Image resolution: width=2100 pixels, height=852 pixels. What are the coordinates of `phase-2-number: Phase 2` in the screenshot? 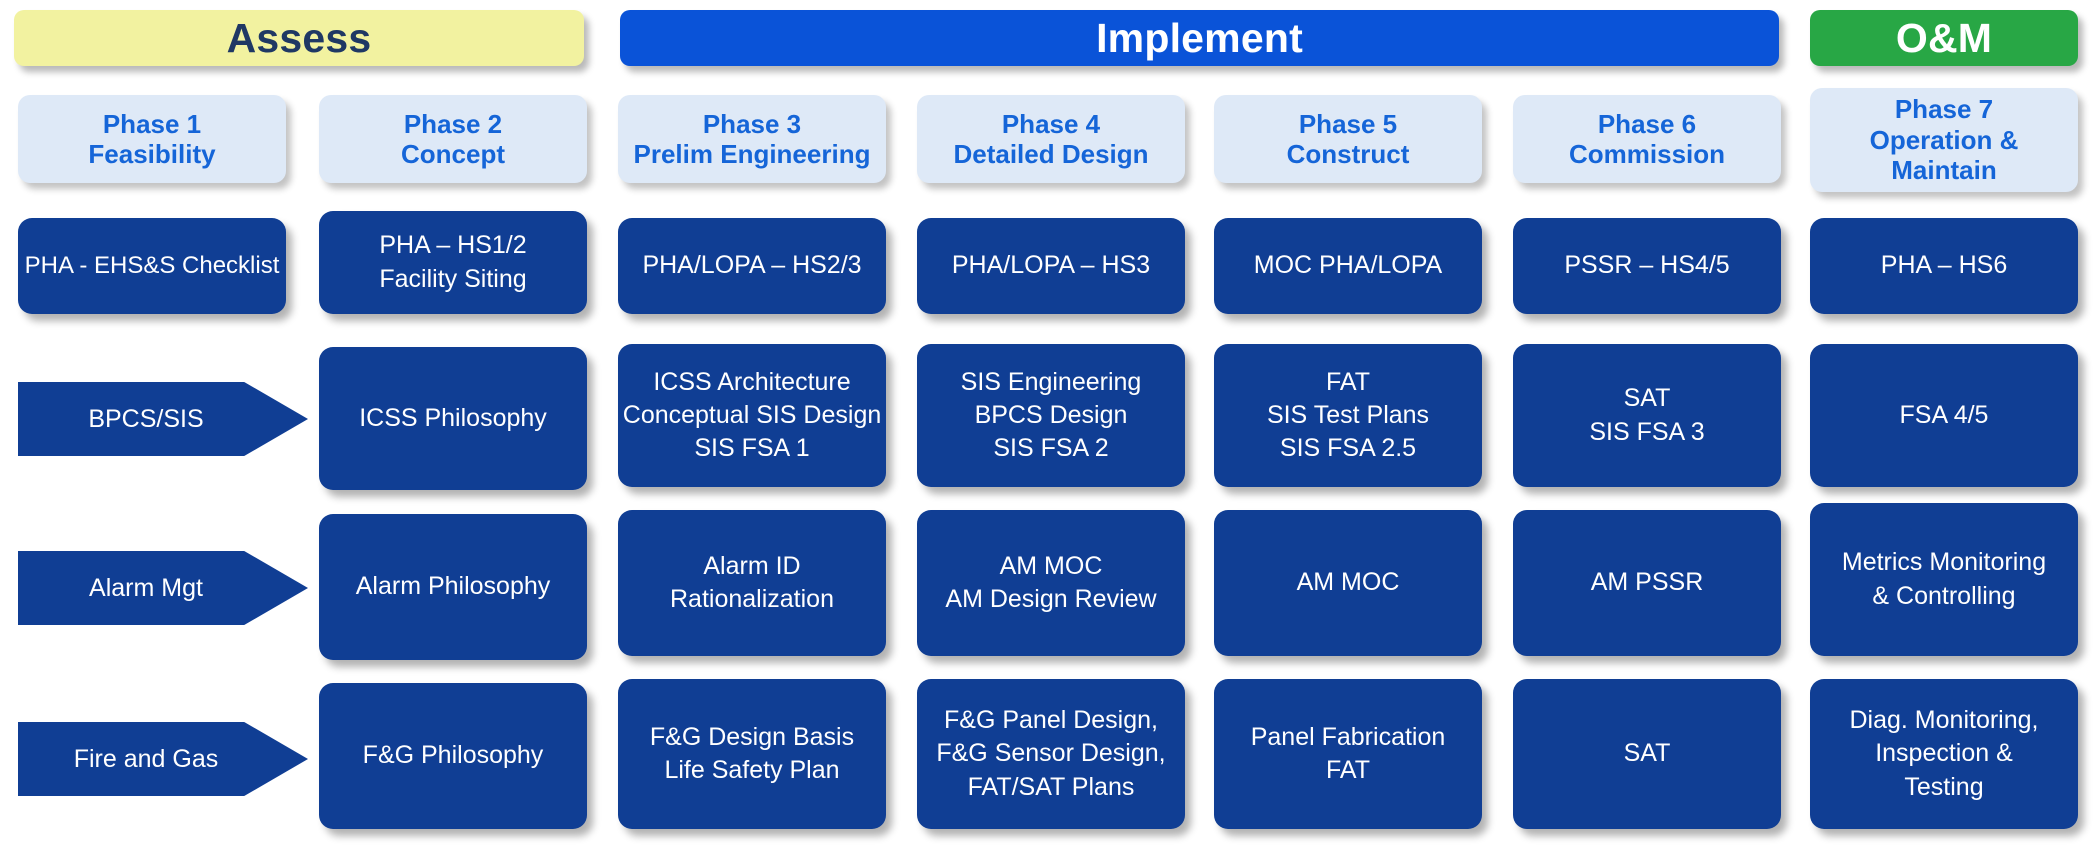 It's located at (453, 123).